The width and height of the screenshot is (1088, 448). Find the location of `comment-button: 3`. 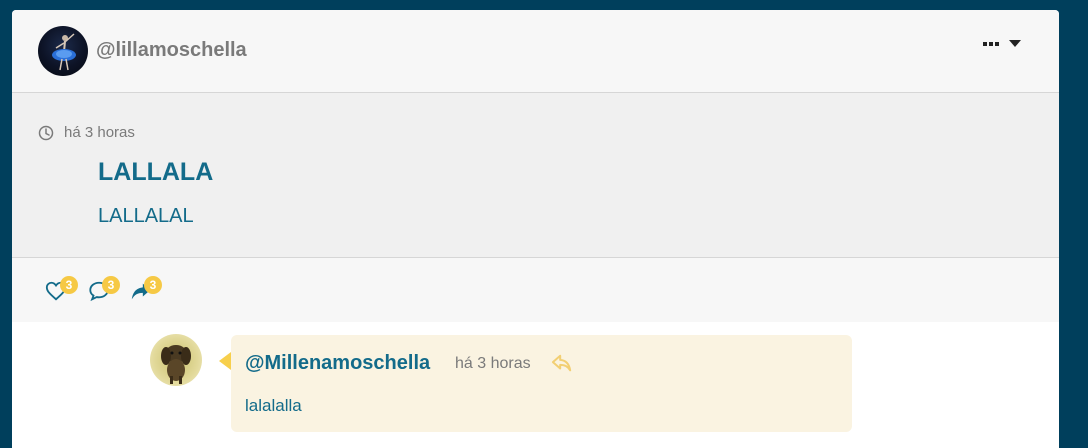

comment-button: 3 is located at coordinates (104, 291).